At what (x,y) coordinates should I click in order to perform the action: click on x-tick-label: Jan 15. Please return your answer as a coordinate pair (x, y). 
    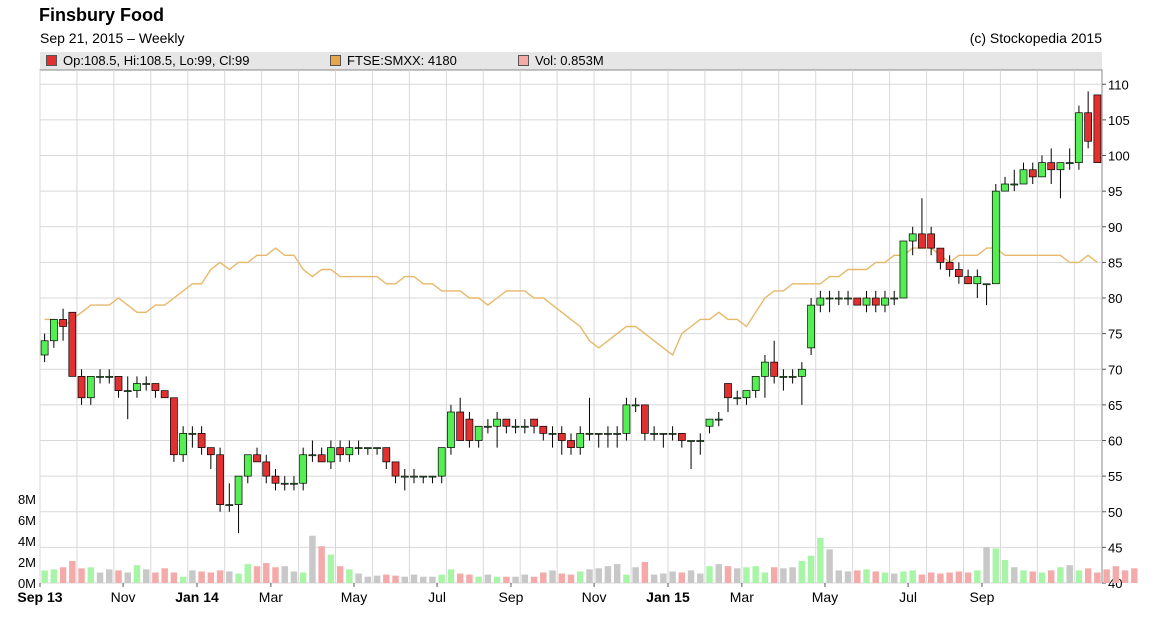
    Looking at the image, I should click on (668, 597).